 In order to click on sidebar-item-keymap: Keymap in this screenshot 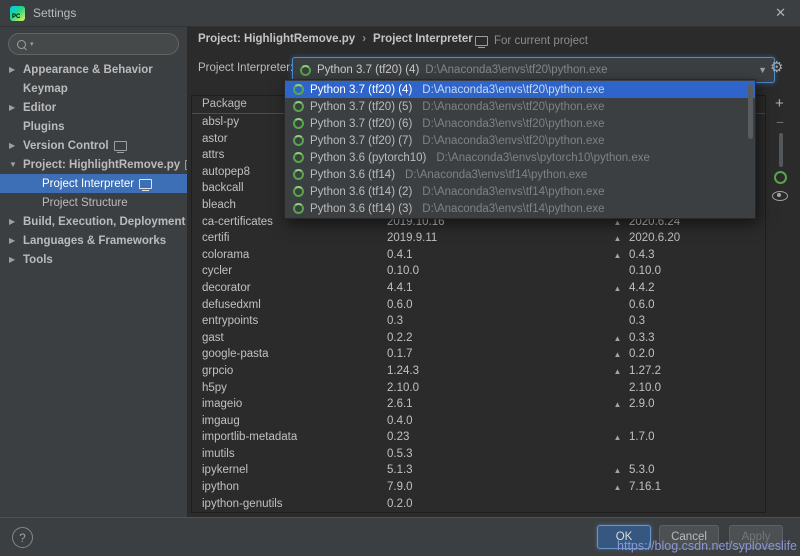, I will do `click(93, 88)`.